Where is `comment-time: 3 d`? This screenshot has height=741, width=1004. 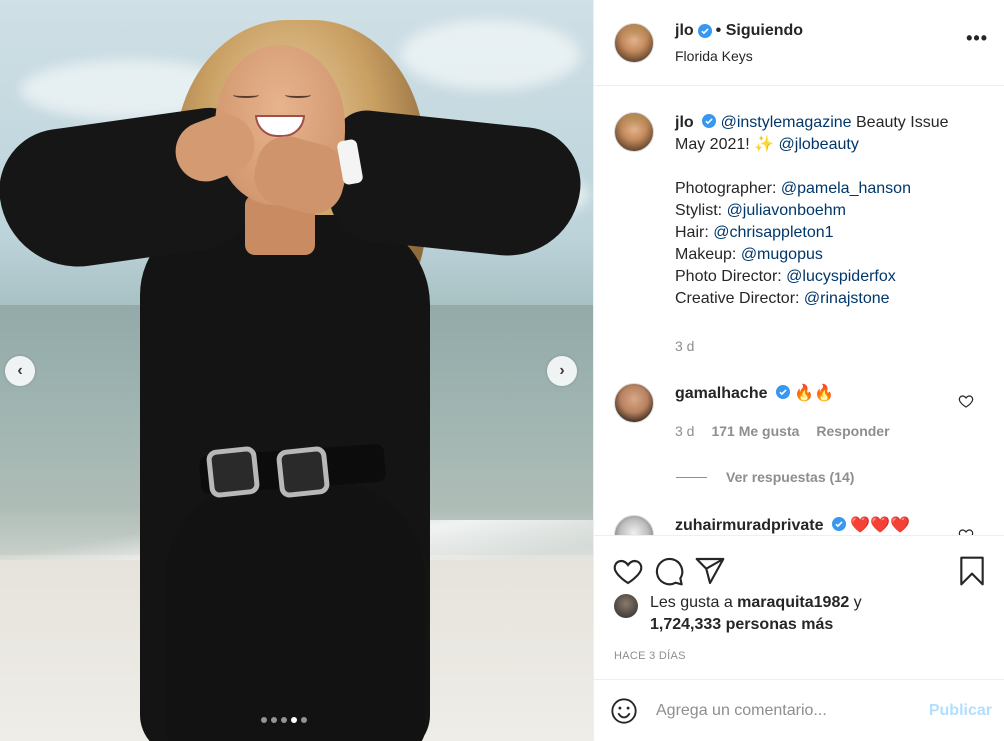
comment-time: 3 d is located at coordinates (684, 431).